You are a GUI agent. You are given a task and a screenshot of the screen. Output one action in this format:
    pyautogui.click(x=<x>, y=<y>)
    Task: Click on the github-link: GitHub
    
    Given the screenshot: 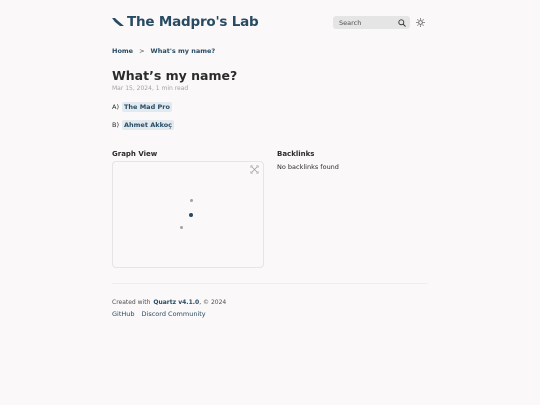 What is the action you would take?
    pyautogui.click(x=123, y=314)
    